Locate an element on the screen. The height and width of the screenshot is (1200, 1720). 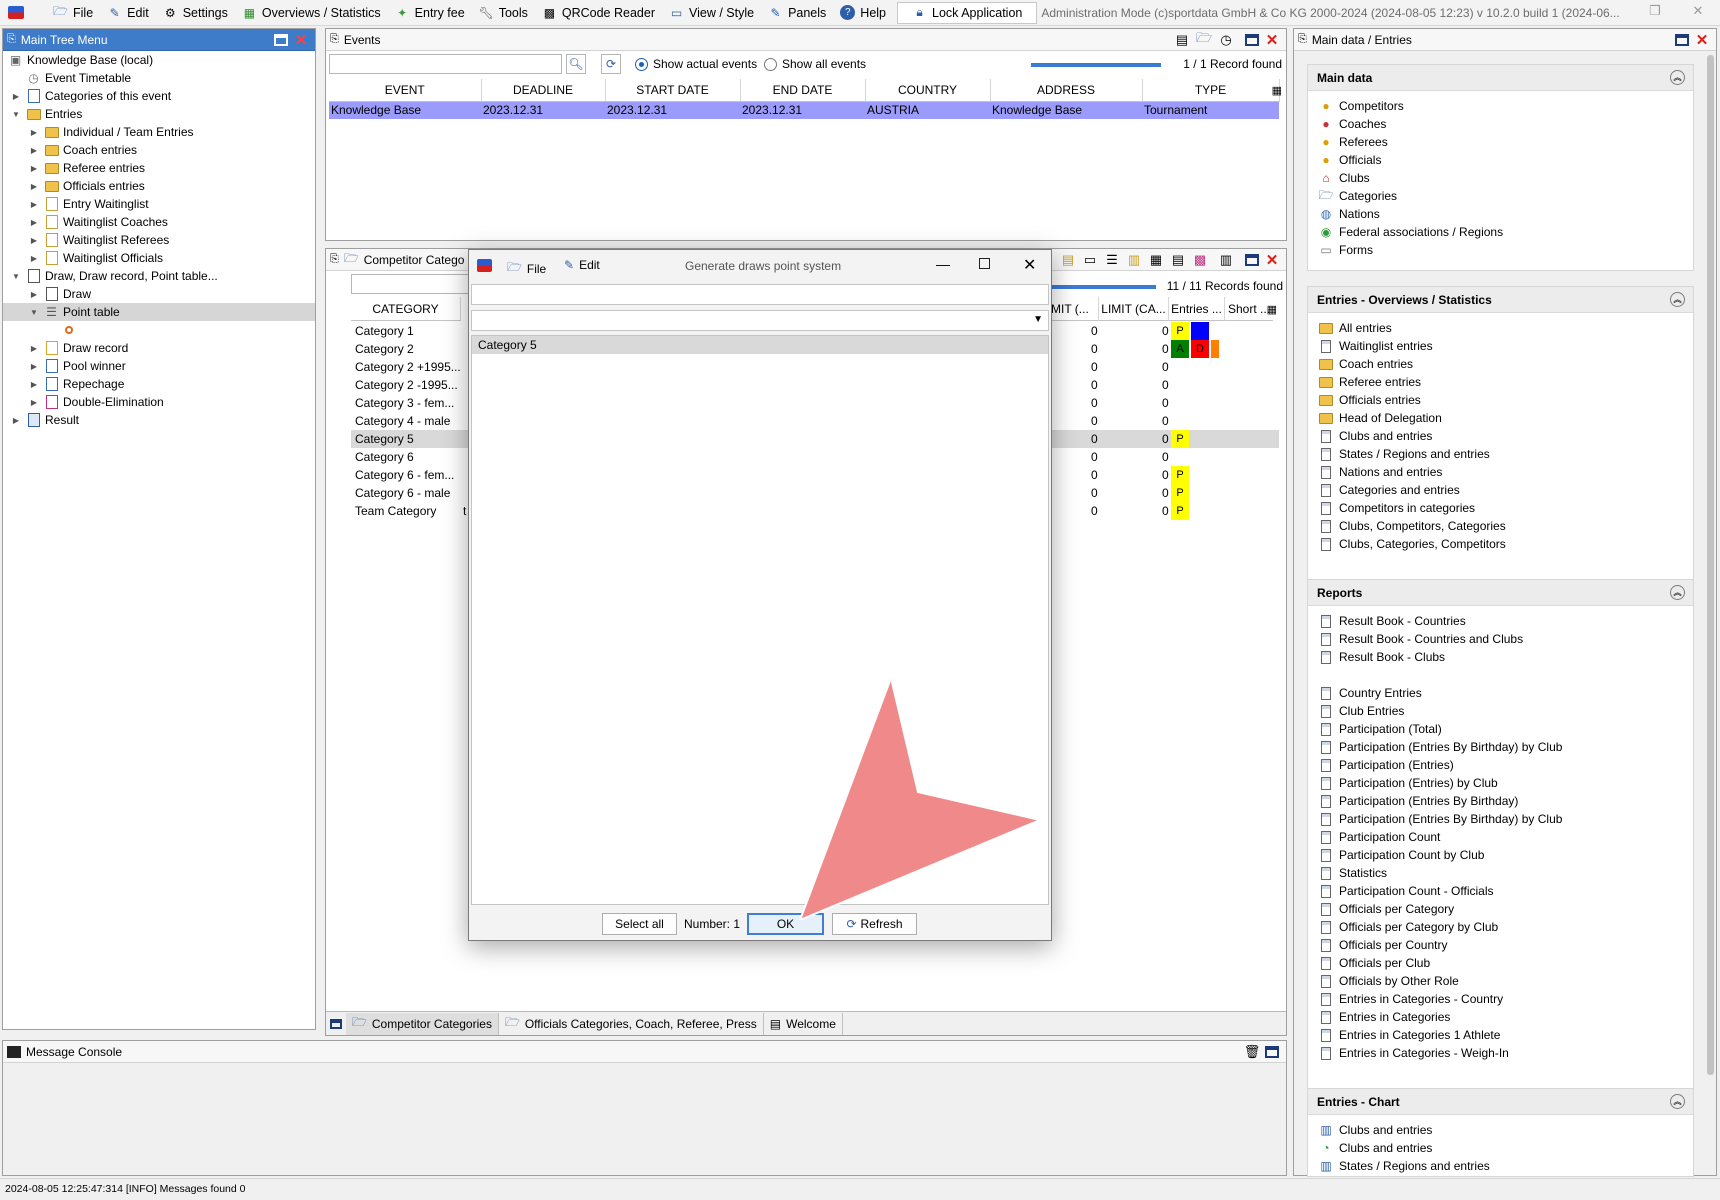
tree-item-result: ▶ Result is located at coordinates (159, 420).